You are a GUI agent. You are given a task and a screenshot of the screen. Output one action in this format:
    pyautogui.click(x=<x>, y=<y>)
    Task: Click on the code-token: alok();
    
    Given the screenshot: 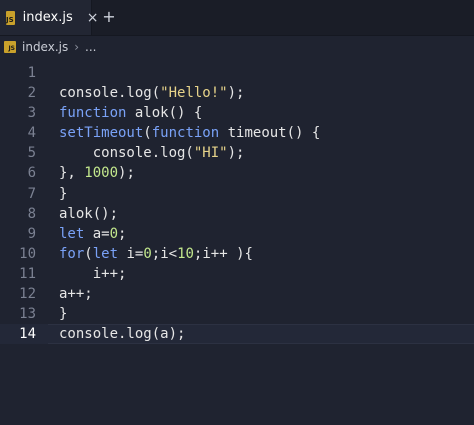 What is the action you would take?
    pyautogui.click(x=89, y=213)
    